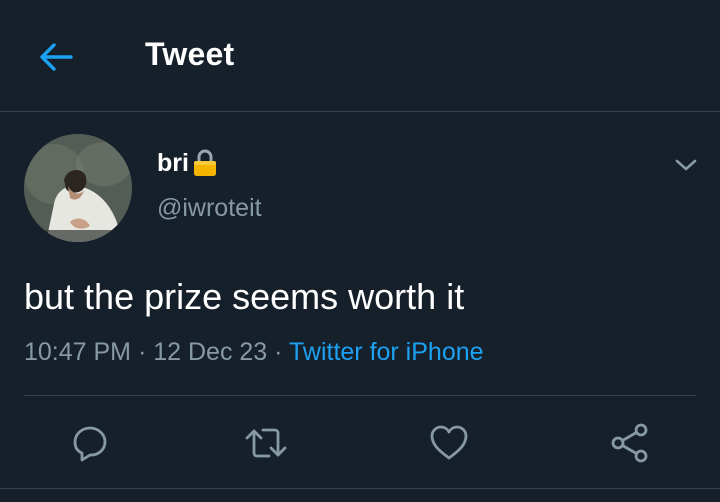 This screenshot has height=502, width=720. What do you see at coordinates (244, 296) in the screenshot?
I see `tweet-text: but the prize seems worth it` at bounding box center [244, 296].